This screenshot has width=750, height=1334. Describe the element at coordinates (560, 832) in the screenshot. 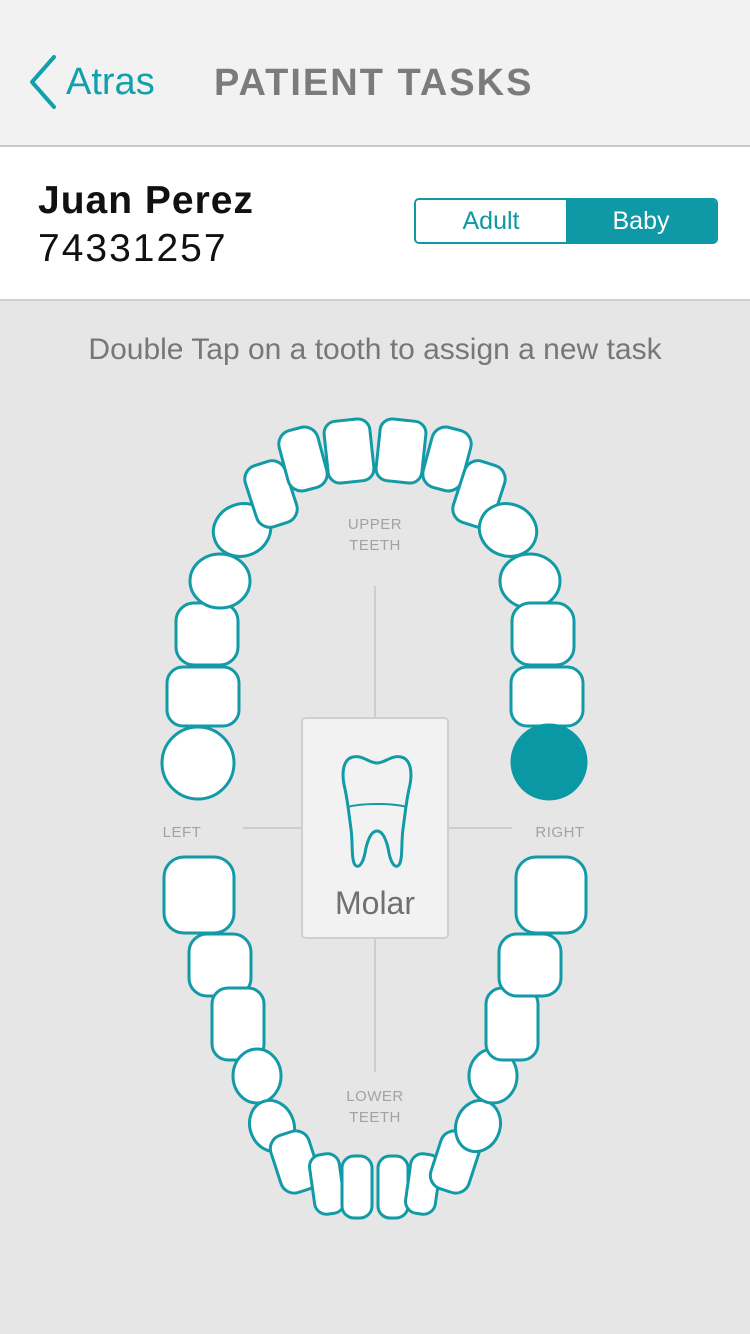

I see `right-label: RIGHT` at that location.